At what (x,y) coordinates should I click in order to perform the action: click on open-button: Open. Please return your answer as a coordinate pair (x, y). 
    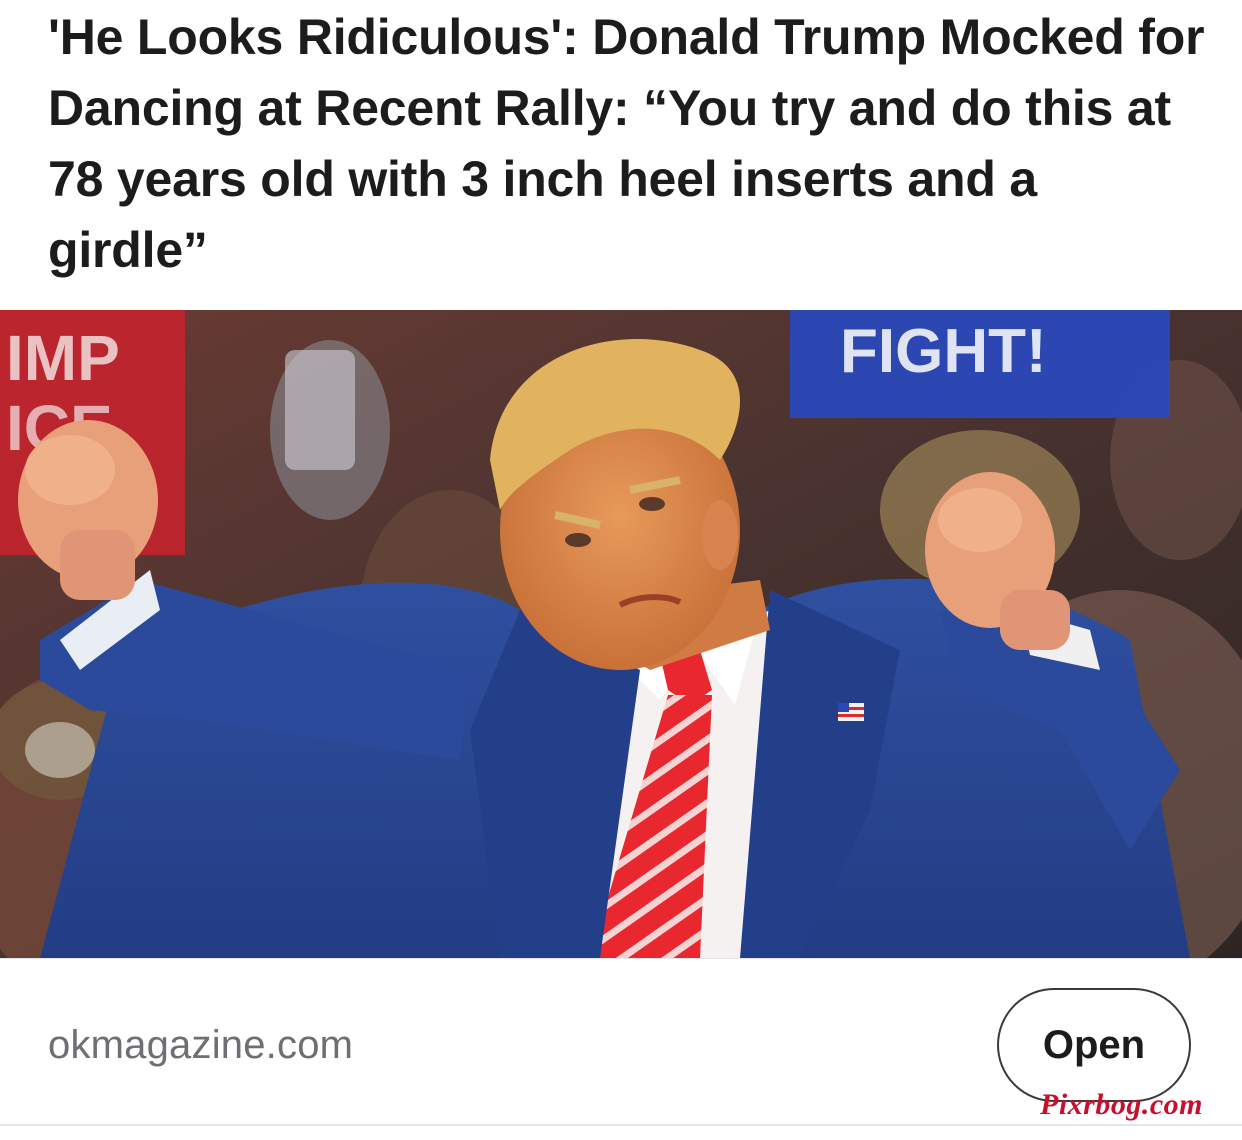
    Looking at the image, I should click on (1094, 1045).